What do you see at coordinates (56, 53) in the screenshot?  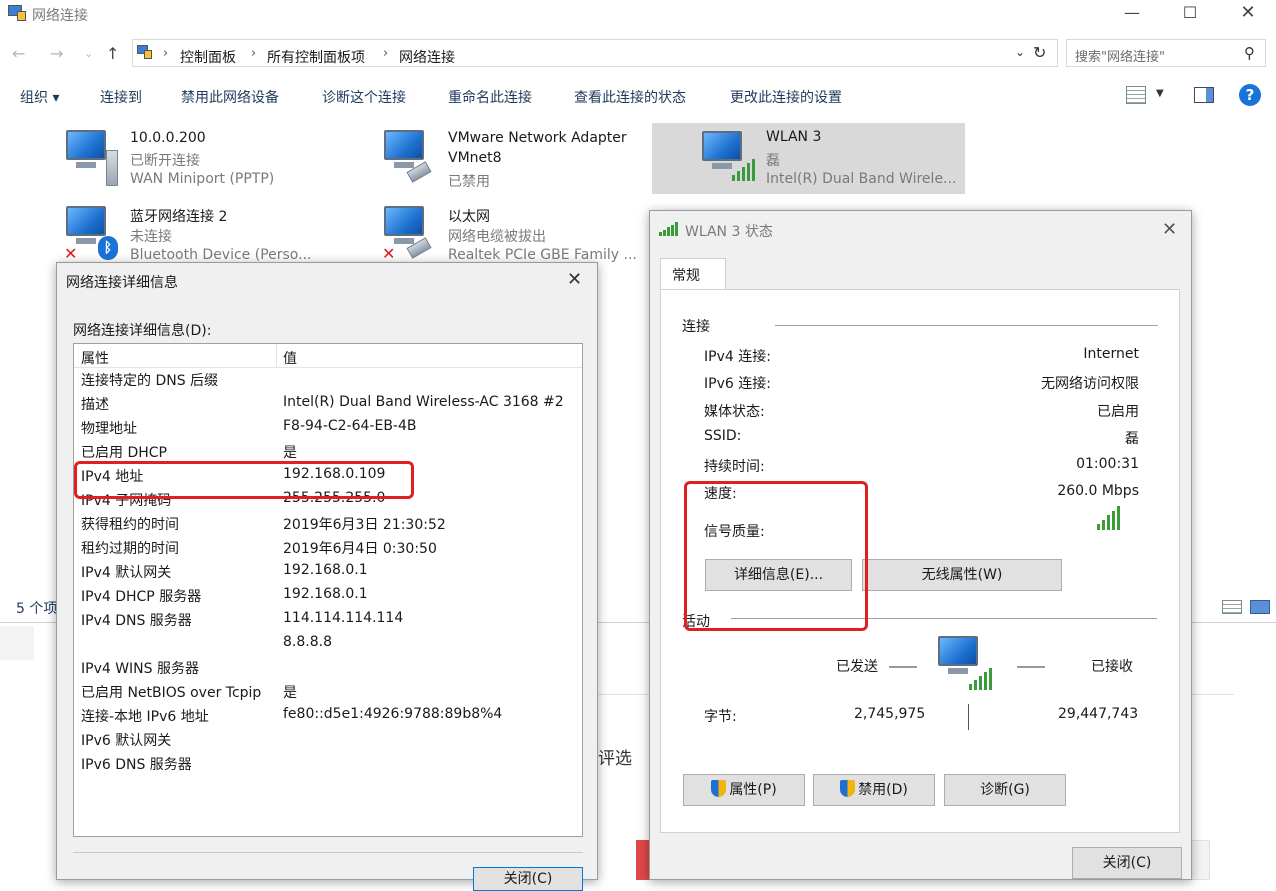 I see `forward-icon: →` at bounding box center [56, 53].